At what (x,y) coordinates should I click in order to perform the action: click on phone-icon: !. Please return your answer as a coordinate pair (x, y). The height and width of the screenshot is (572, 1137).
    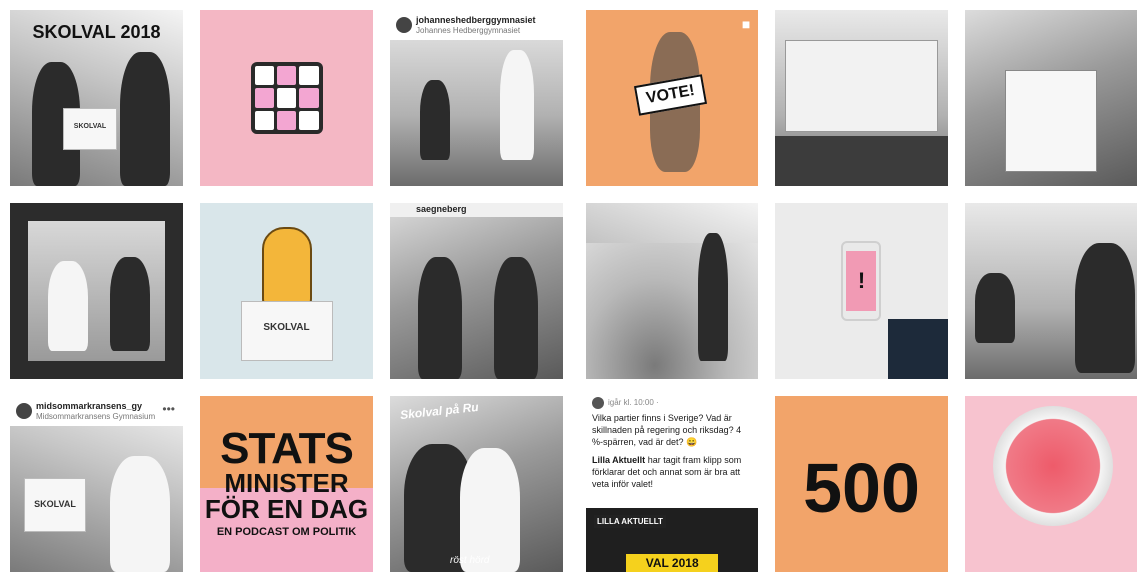
    Looking at the image, I should click on (861, 281).